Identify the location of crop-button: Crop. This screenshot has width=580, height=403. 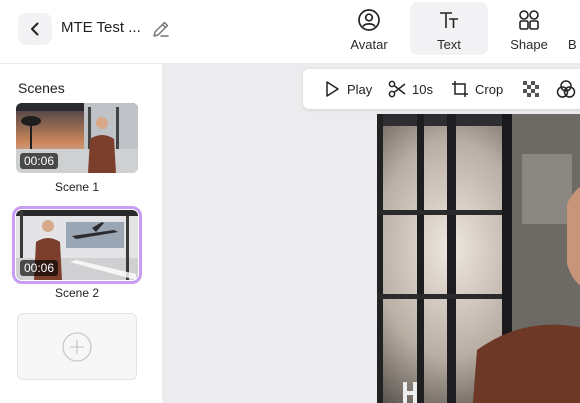
(477, 89).